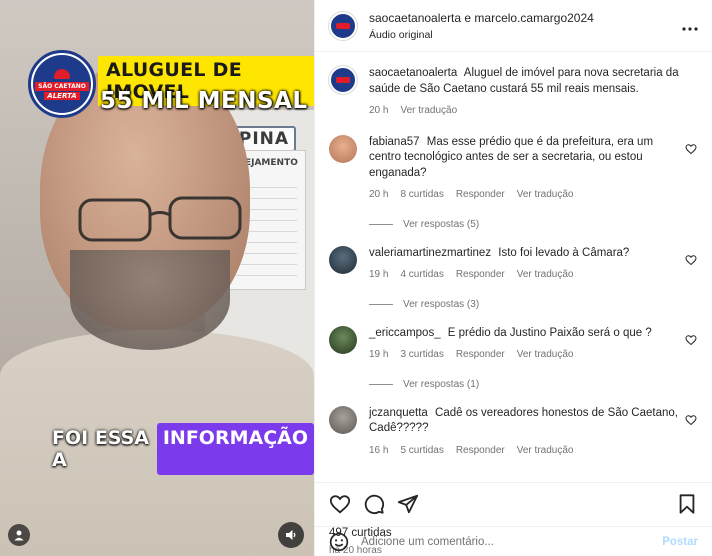 This screenshot has width=712, height=556. I want to click on view-replies-label: Ver respostas (1), so click(441, 384).